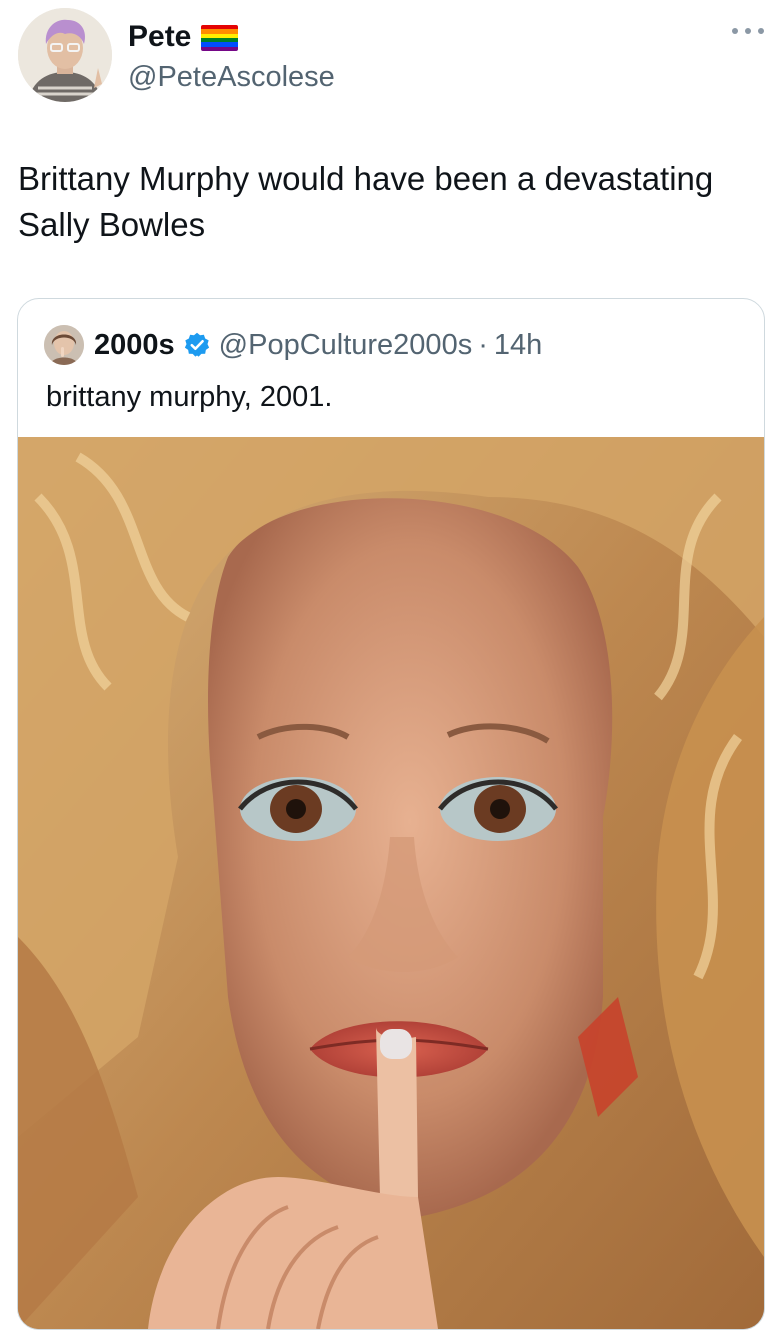 The image size is (779, 1330). I want to click on rainbow-flag-icon, so click(220, 38).